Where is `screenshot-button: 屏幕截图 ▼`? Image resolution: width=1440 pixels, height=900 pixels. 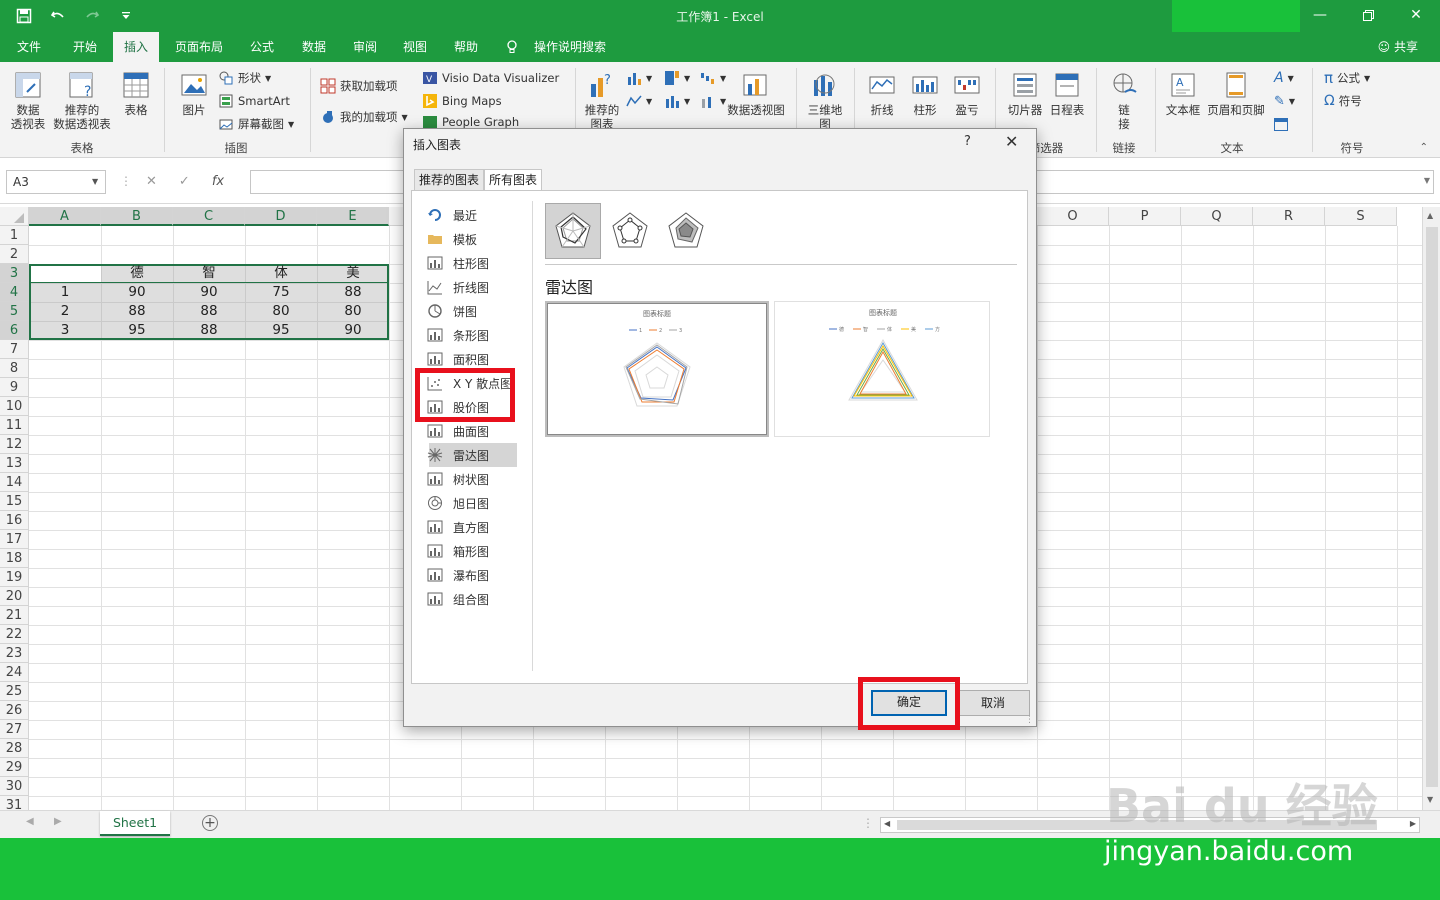
screenshot-button: 屏幕截图 ▼ is located at coordinates (256, 124).